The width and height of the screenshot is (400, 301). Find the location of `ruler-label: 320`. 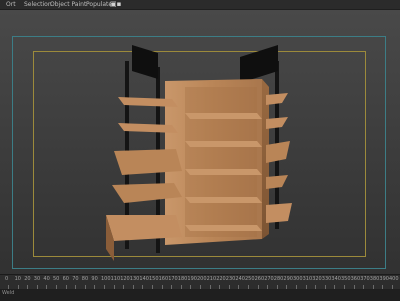

ruler-label: 320 is located at coordinates (317, 279).